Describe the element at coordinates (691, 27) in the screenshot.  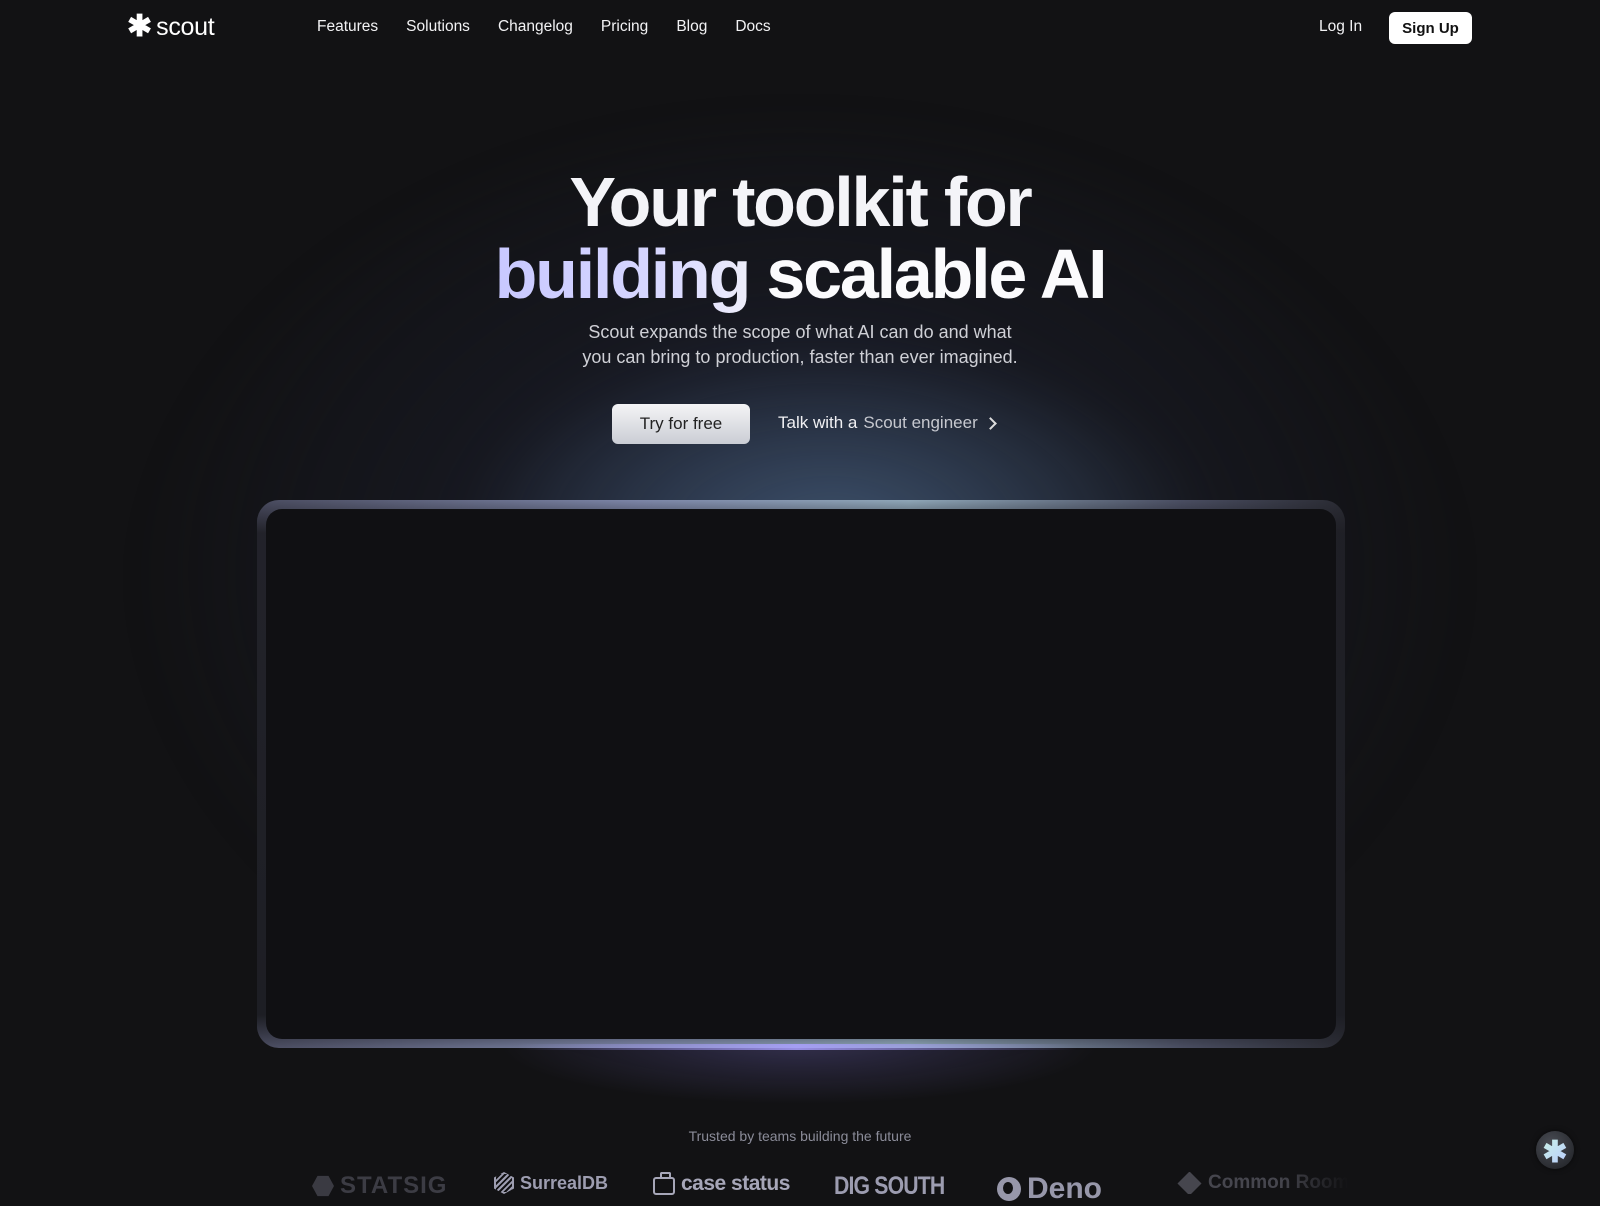
I see `nav-link-blog: Blog` at that location.